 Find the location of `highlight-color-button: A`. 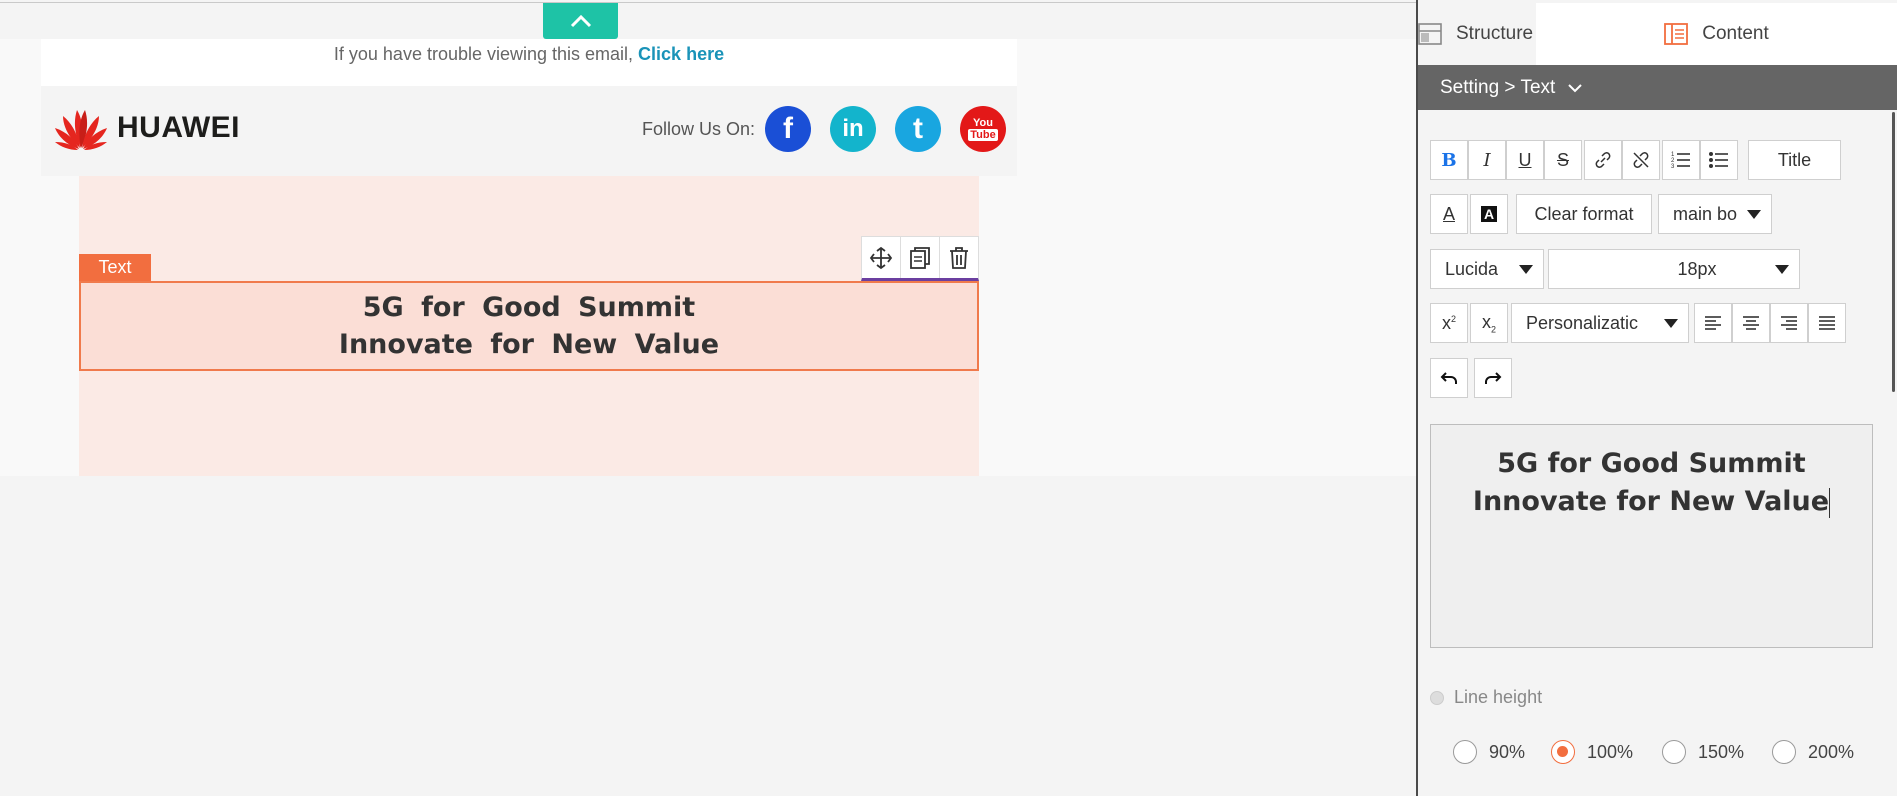

highlight-color-button: A is located at coordinates (1489, 214).